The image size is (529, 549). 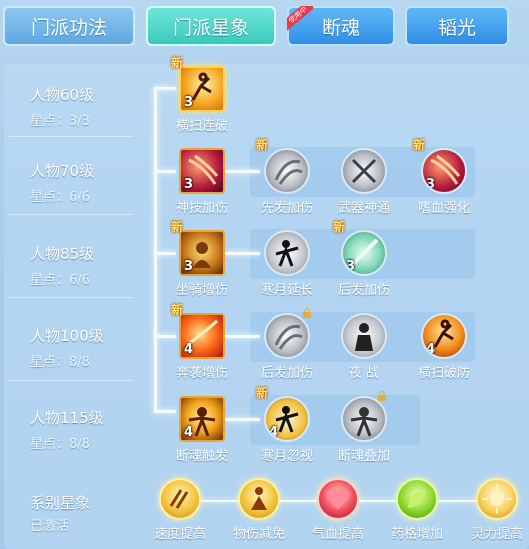 What do you see at coordinates (67, 430) in the screenshot?
I see `row-level-115: 人物115级 星点：8/8` at bounding box center [67, 430].